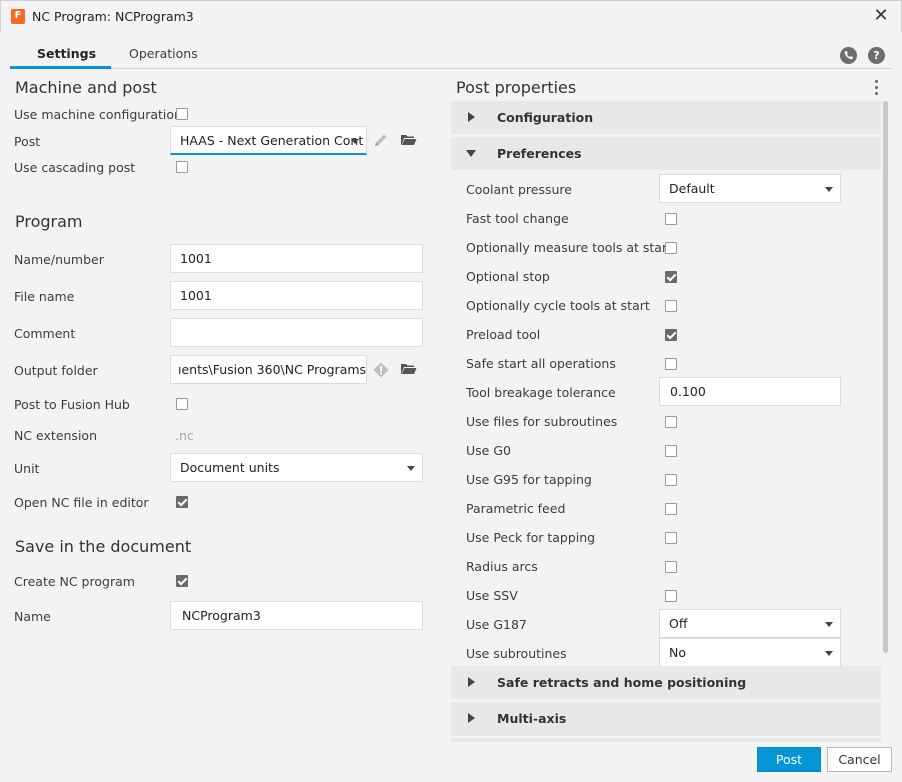 The image size is (902, 782). I want to click on post-select: HAAS - Next Generation Cont, so click(268, 140).